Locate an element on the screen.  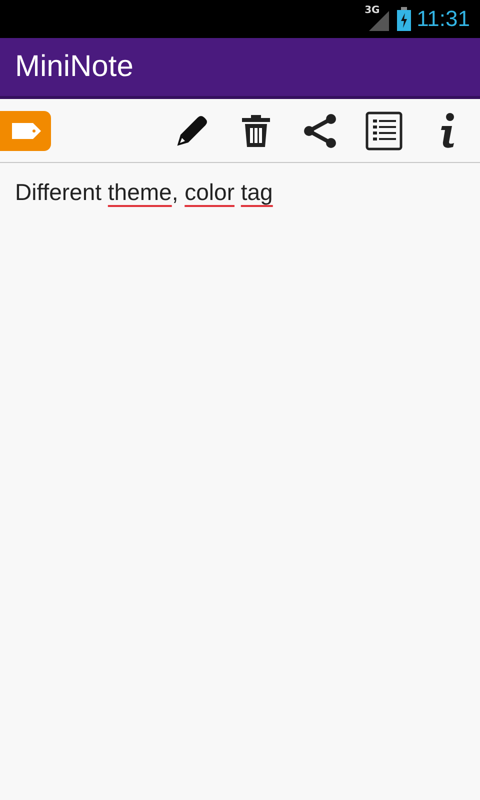
color-tag-button is located at coordinates (25, 130).